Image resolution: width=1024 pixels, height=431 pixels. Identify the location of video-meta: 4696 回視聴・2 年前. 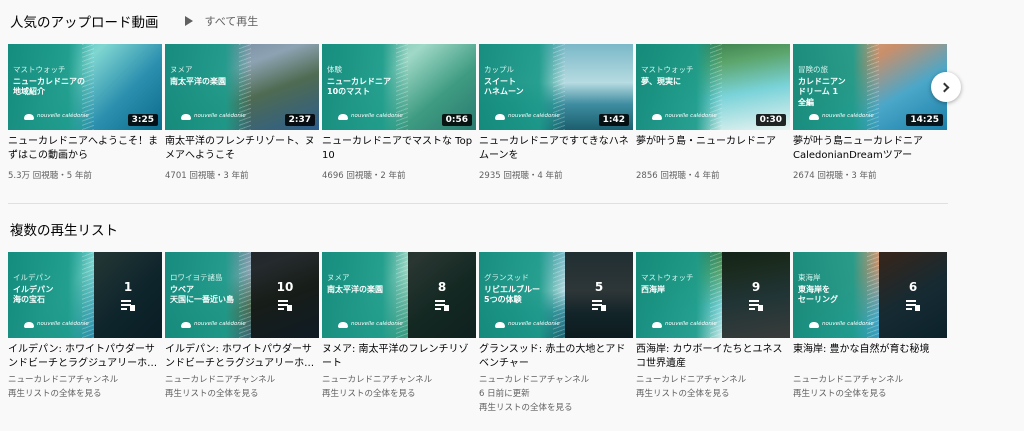
(364, 176).